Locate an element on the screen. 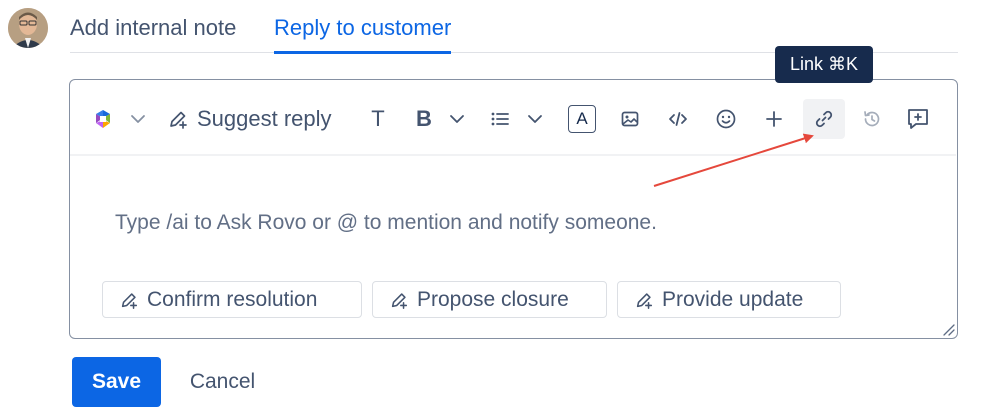  rovo-menu-chevron-down-icon is located at coordinates (138, 119).